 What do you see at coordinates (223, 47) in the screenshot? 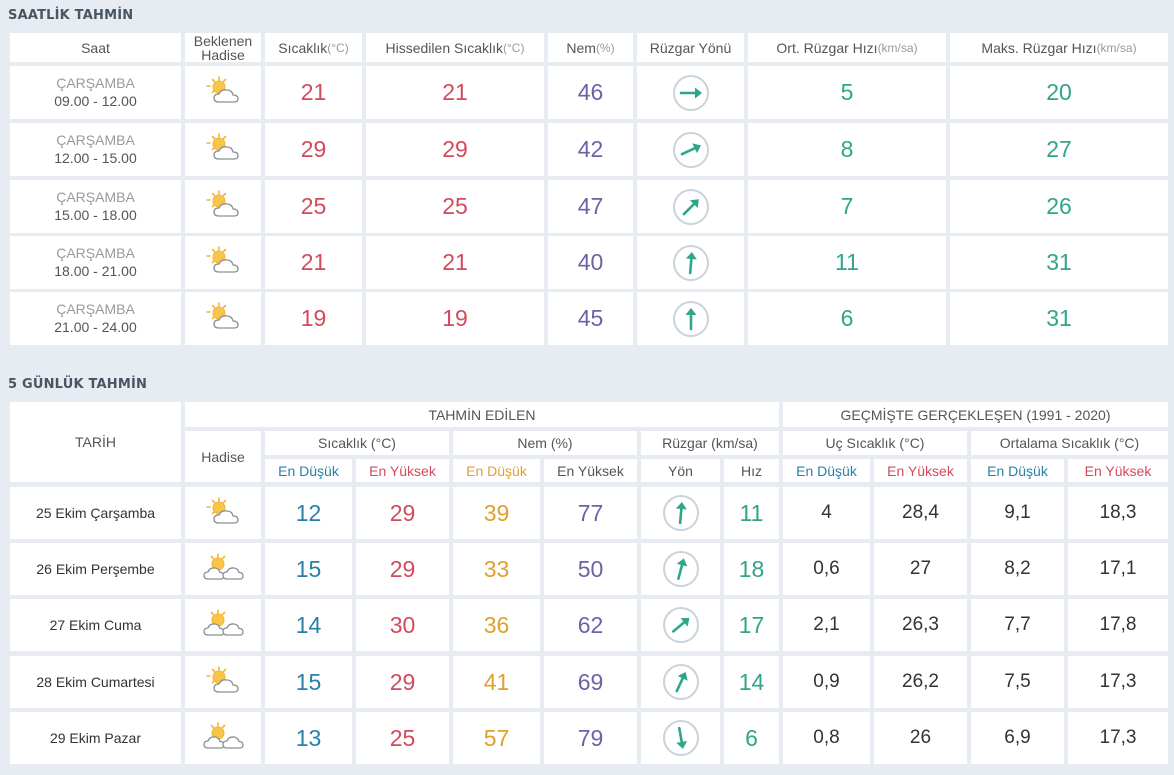
I see `header-hadise: Beklenen Hadise` at bounding box center [223, 47].